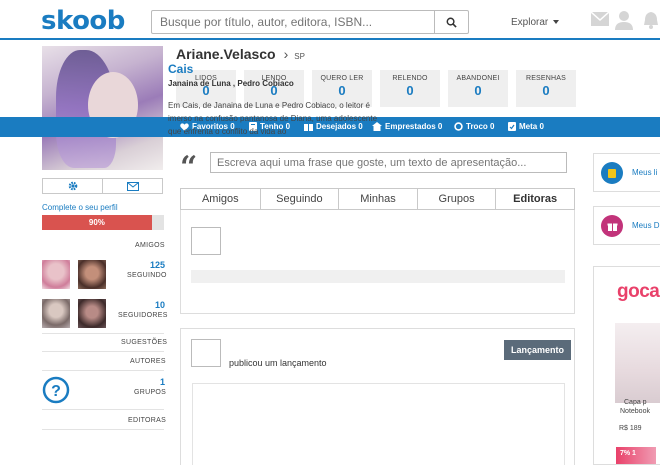  Describe the element at coordinates (278, 363) in the screenshot. I see `published-text: publicou um lançamento` at that location.